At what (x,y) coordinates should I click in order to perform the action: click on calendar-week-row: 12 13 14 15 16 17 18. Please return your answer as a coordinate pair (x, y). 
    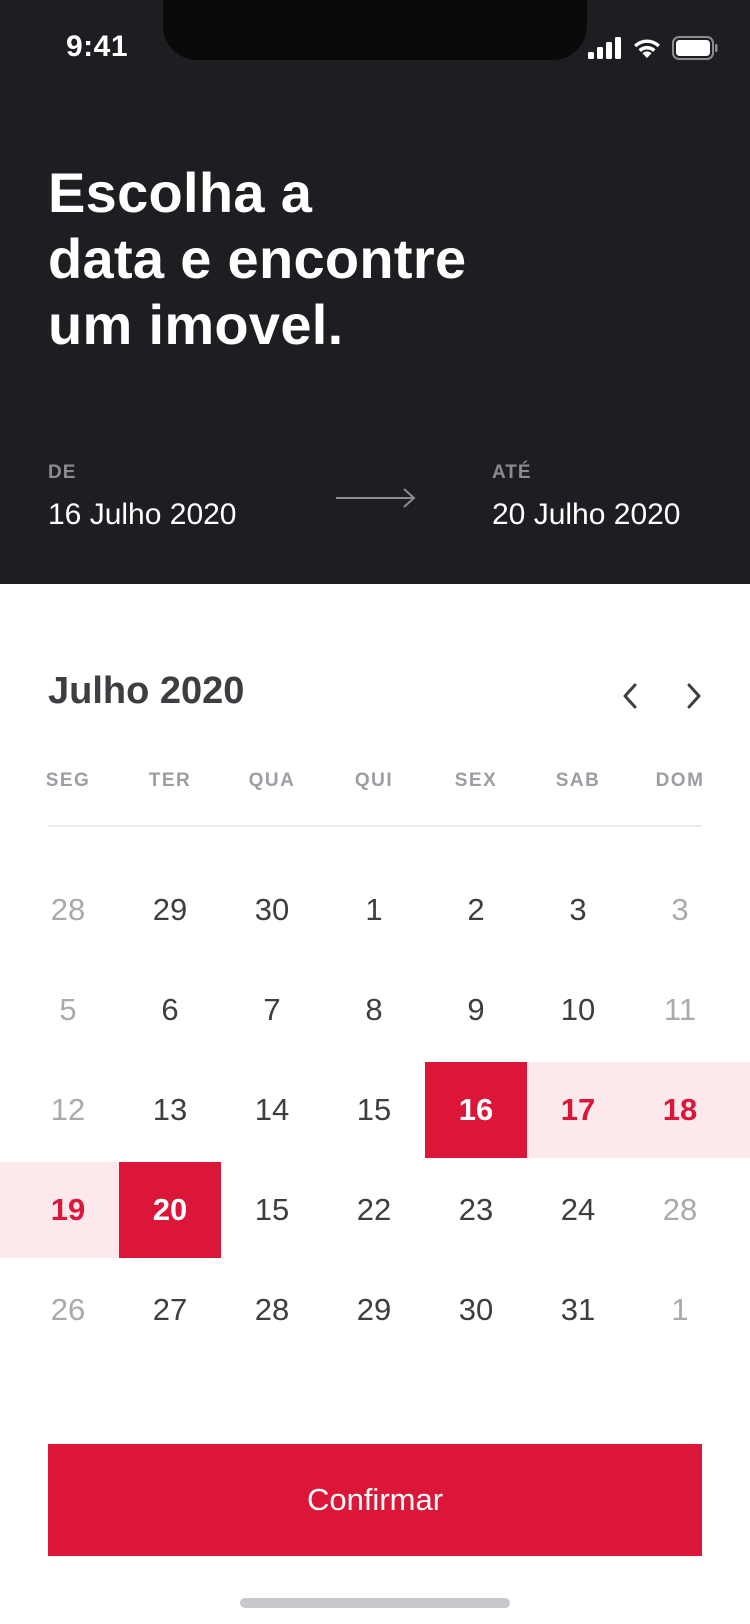
    Looking at the image, I should click on (383, 1110).